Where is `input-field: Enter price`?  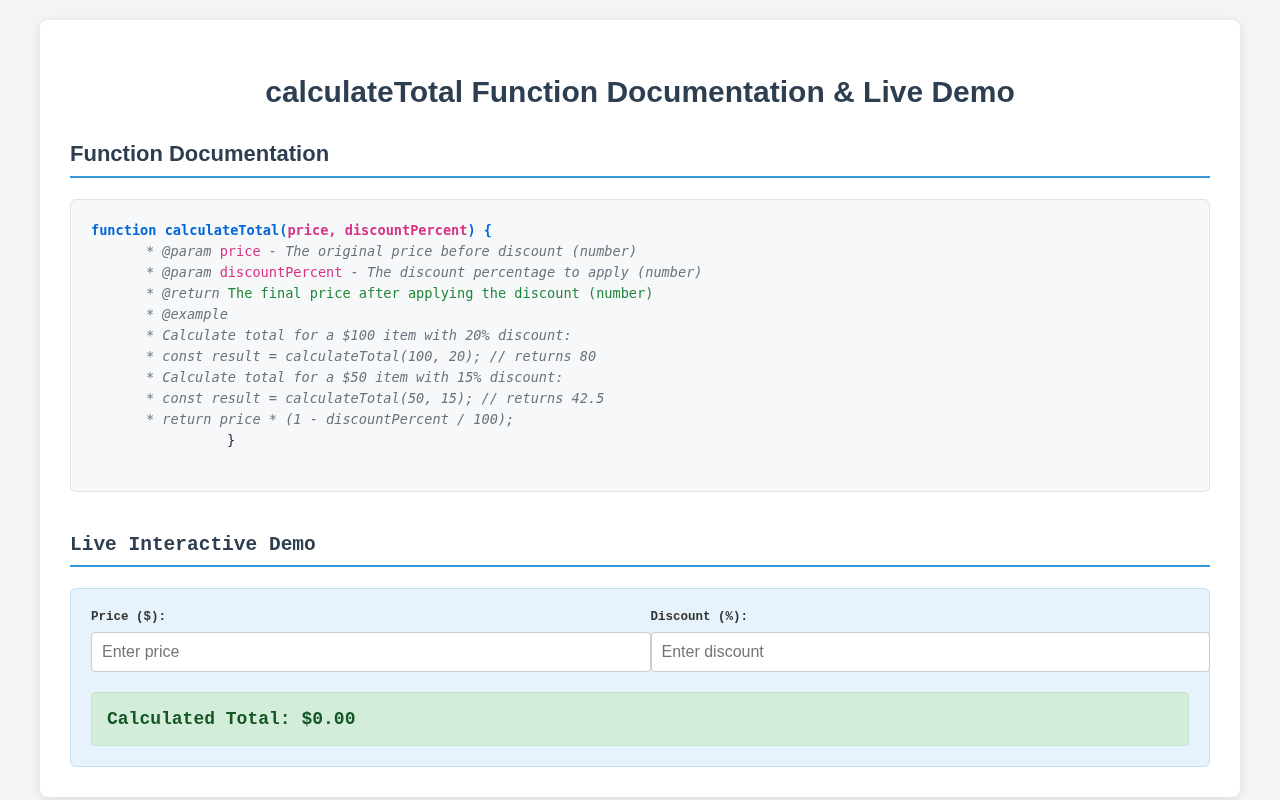 input-field: Enter price is located at coordinates (371, 652).